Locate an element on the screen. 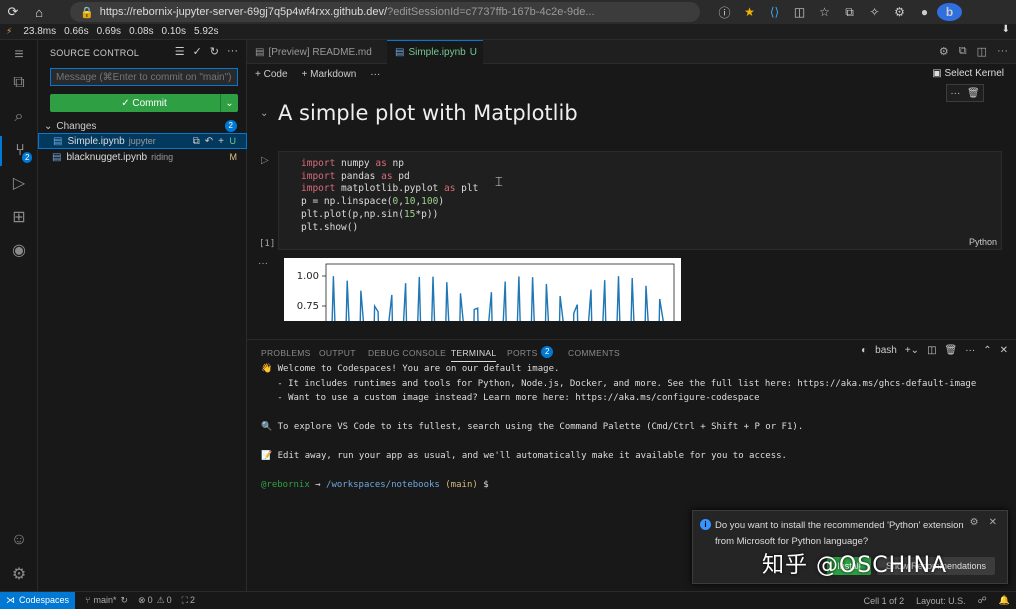 The height and width of the screenshot is (609, 1016). activity-bar: ≡ ⧉ ⌕ ⑂ 2 ▷ ⊞ ◉ ☺ ⚙ is located at coordinates (19, 315).